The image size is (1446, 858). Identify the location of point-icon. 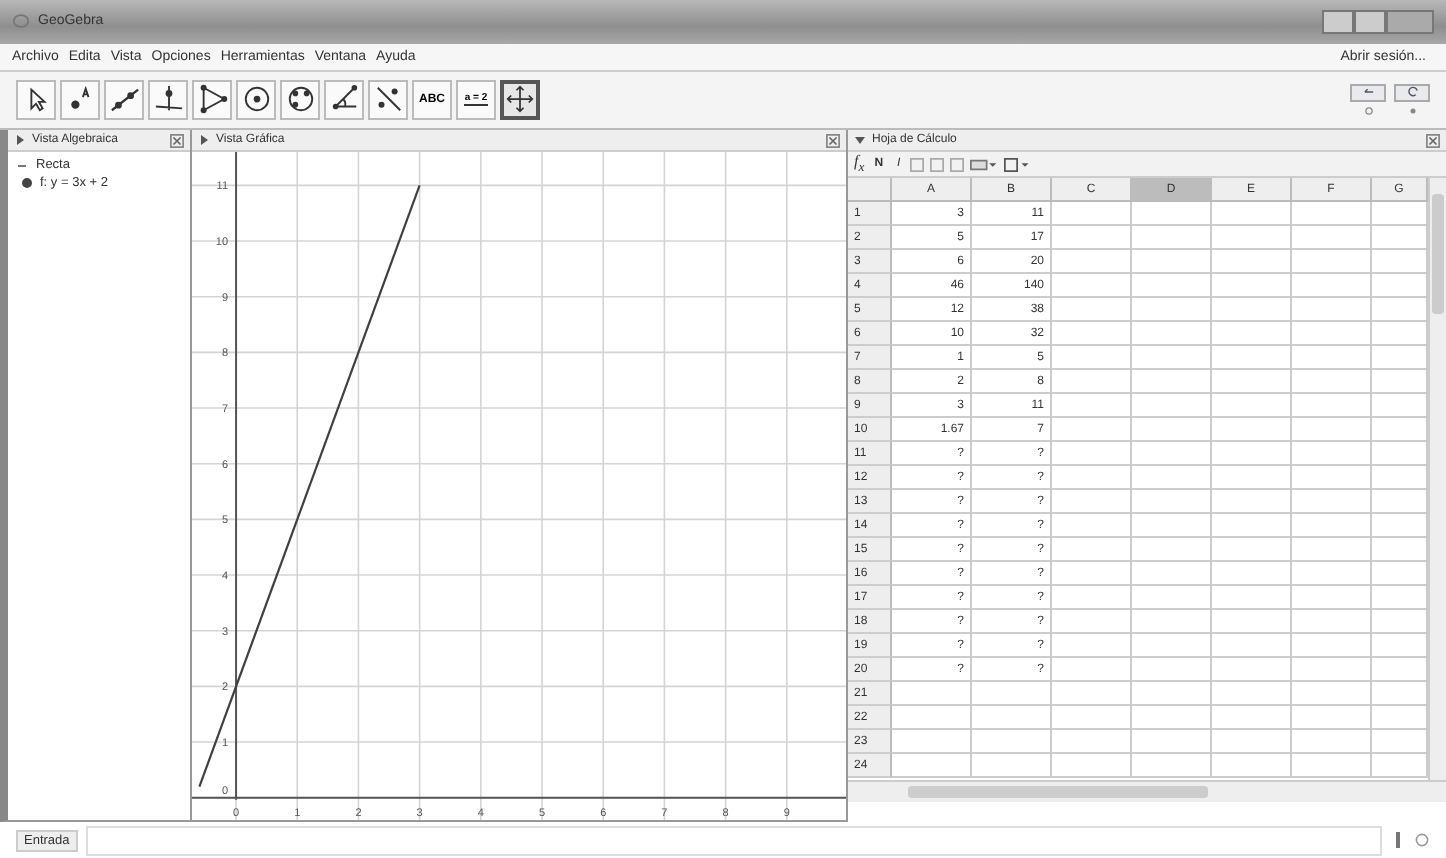
(80, 99).